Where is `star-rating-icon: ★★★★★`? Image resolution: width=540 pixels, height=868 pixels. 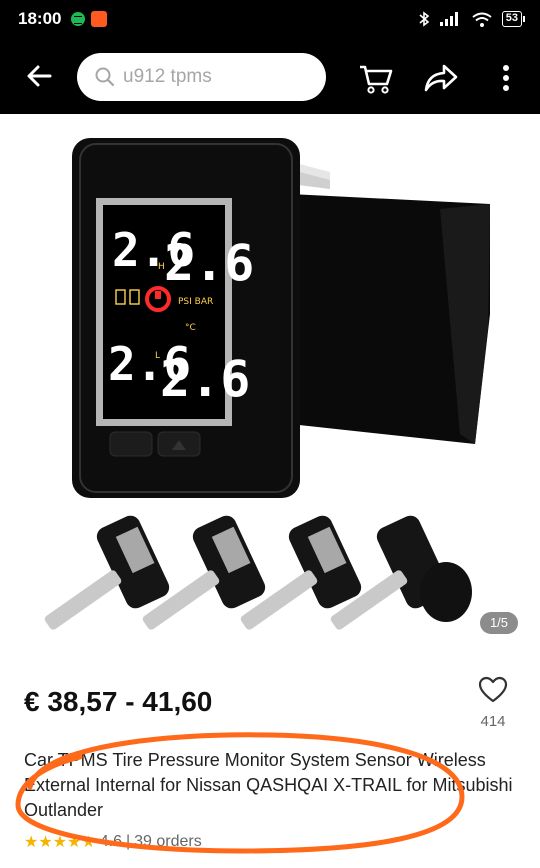
star-rating-icon: ★★★★★ is located at coordinates (60, 842).